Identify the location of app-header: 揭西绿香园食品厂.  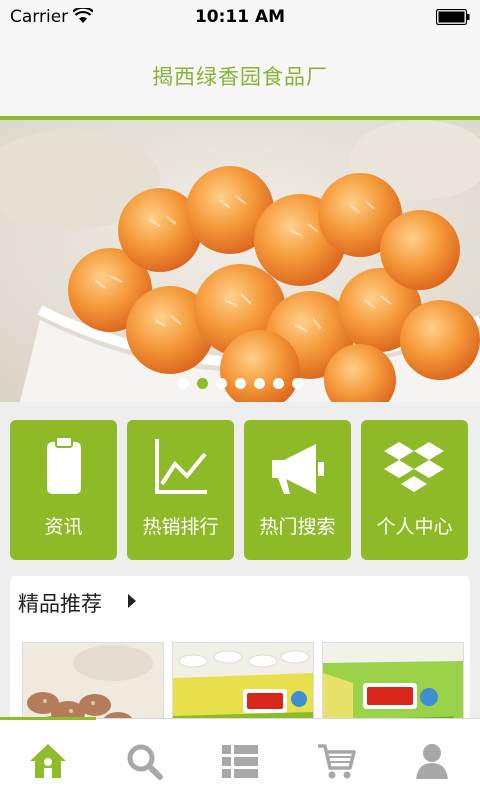
(240, 75).